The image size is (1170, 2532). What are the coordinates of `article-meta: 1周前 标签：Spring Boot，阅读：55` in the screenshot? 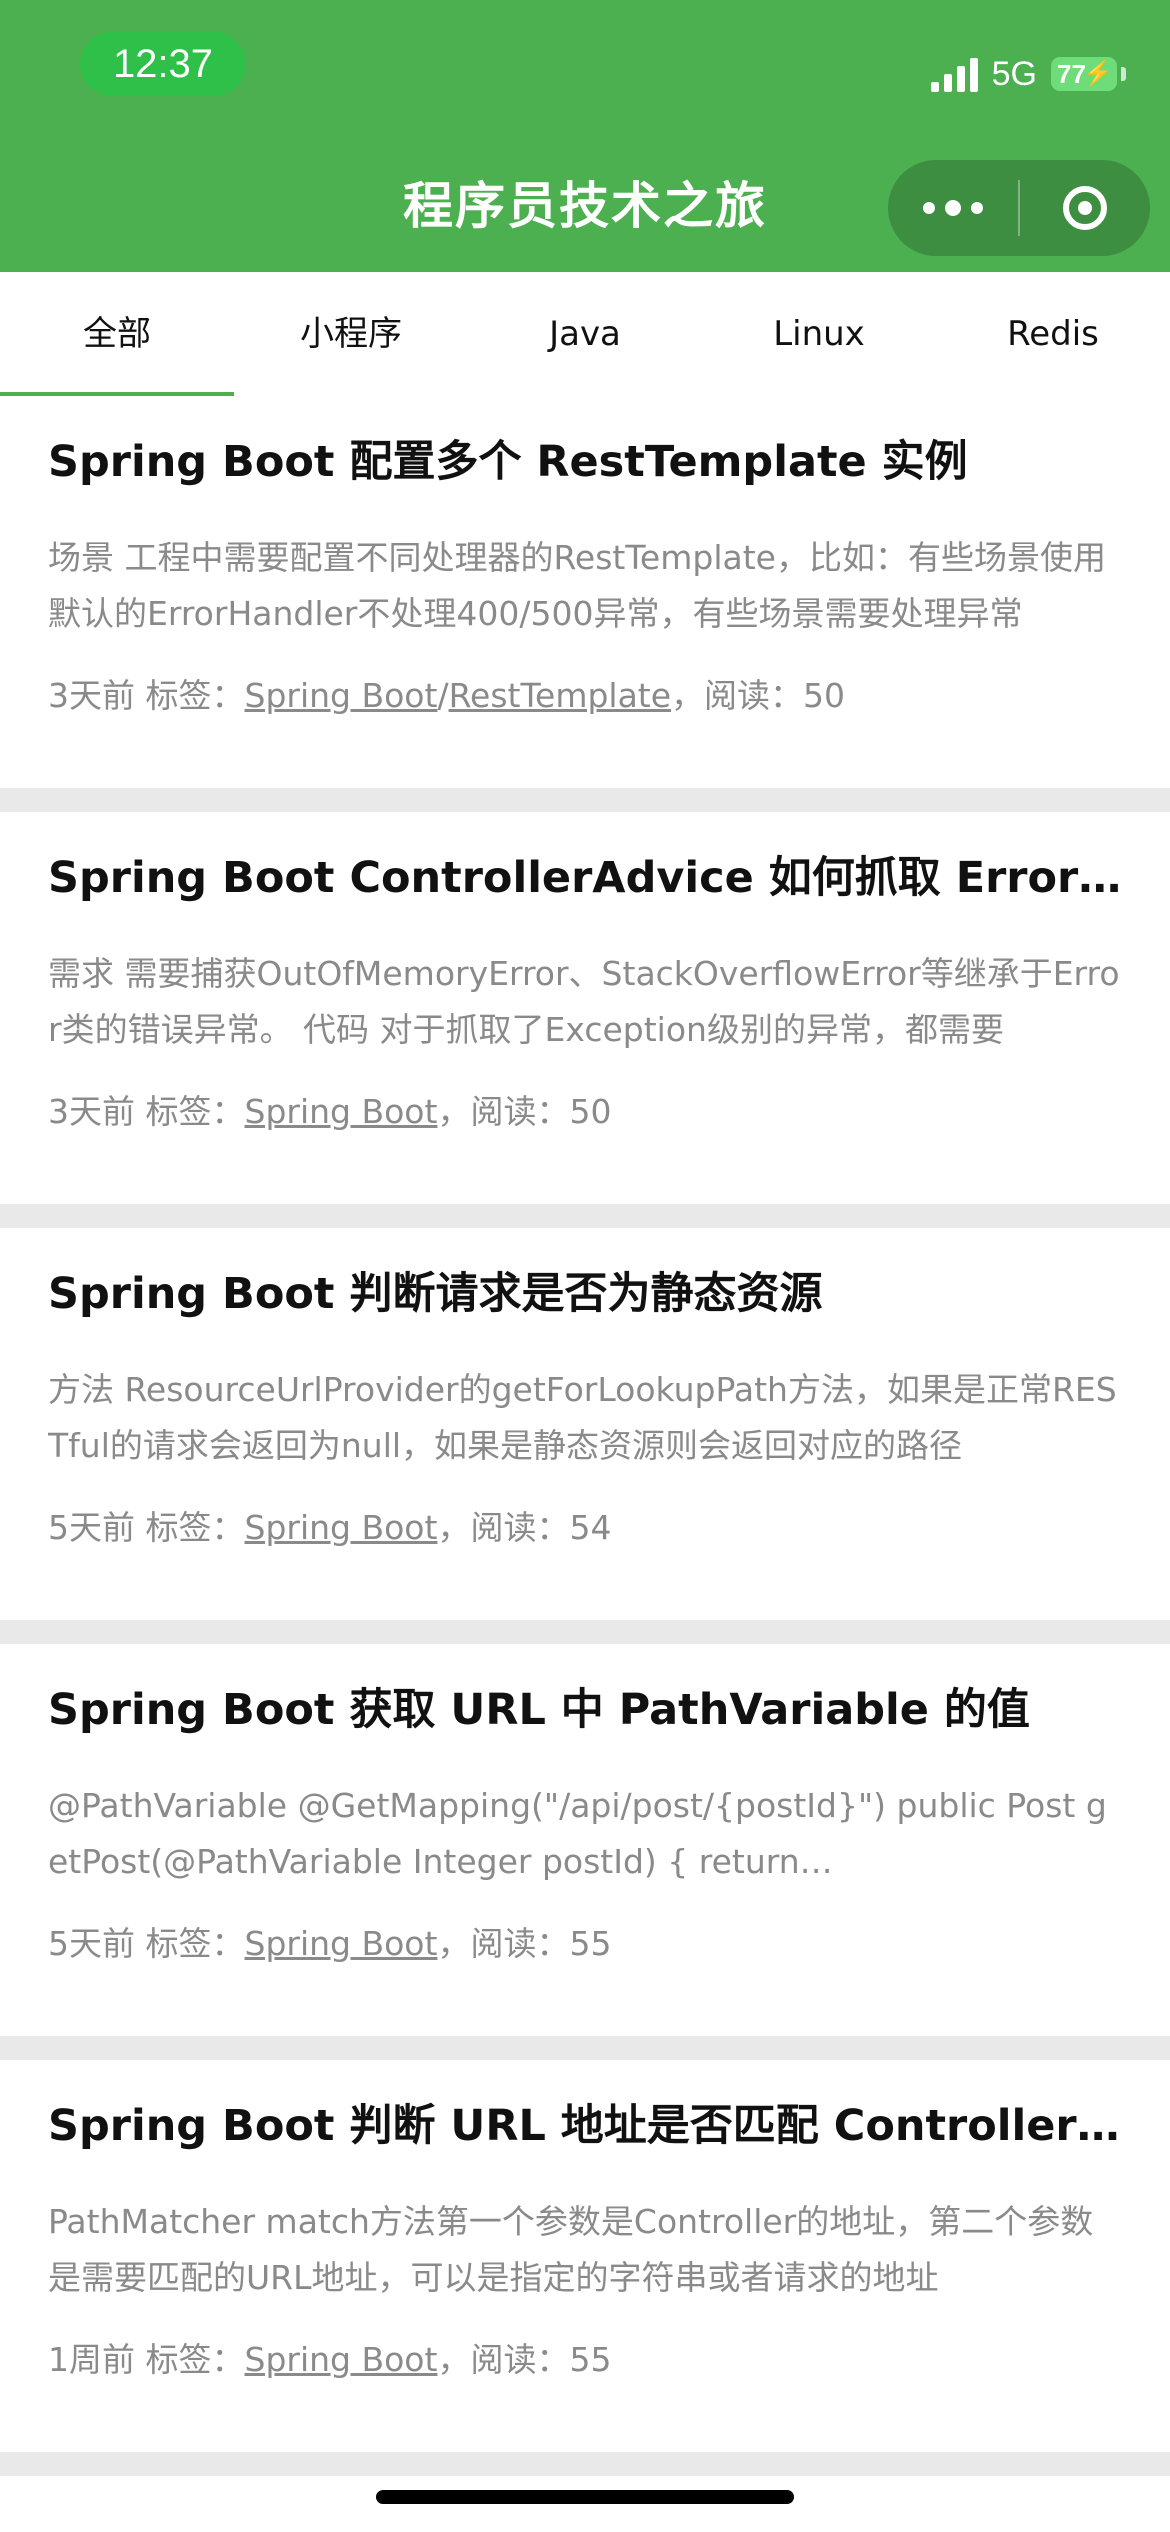 It's located at (329, 2360).